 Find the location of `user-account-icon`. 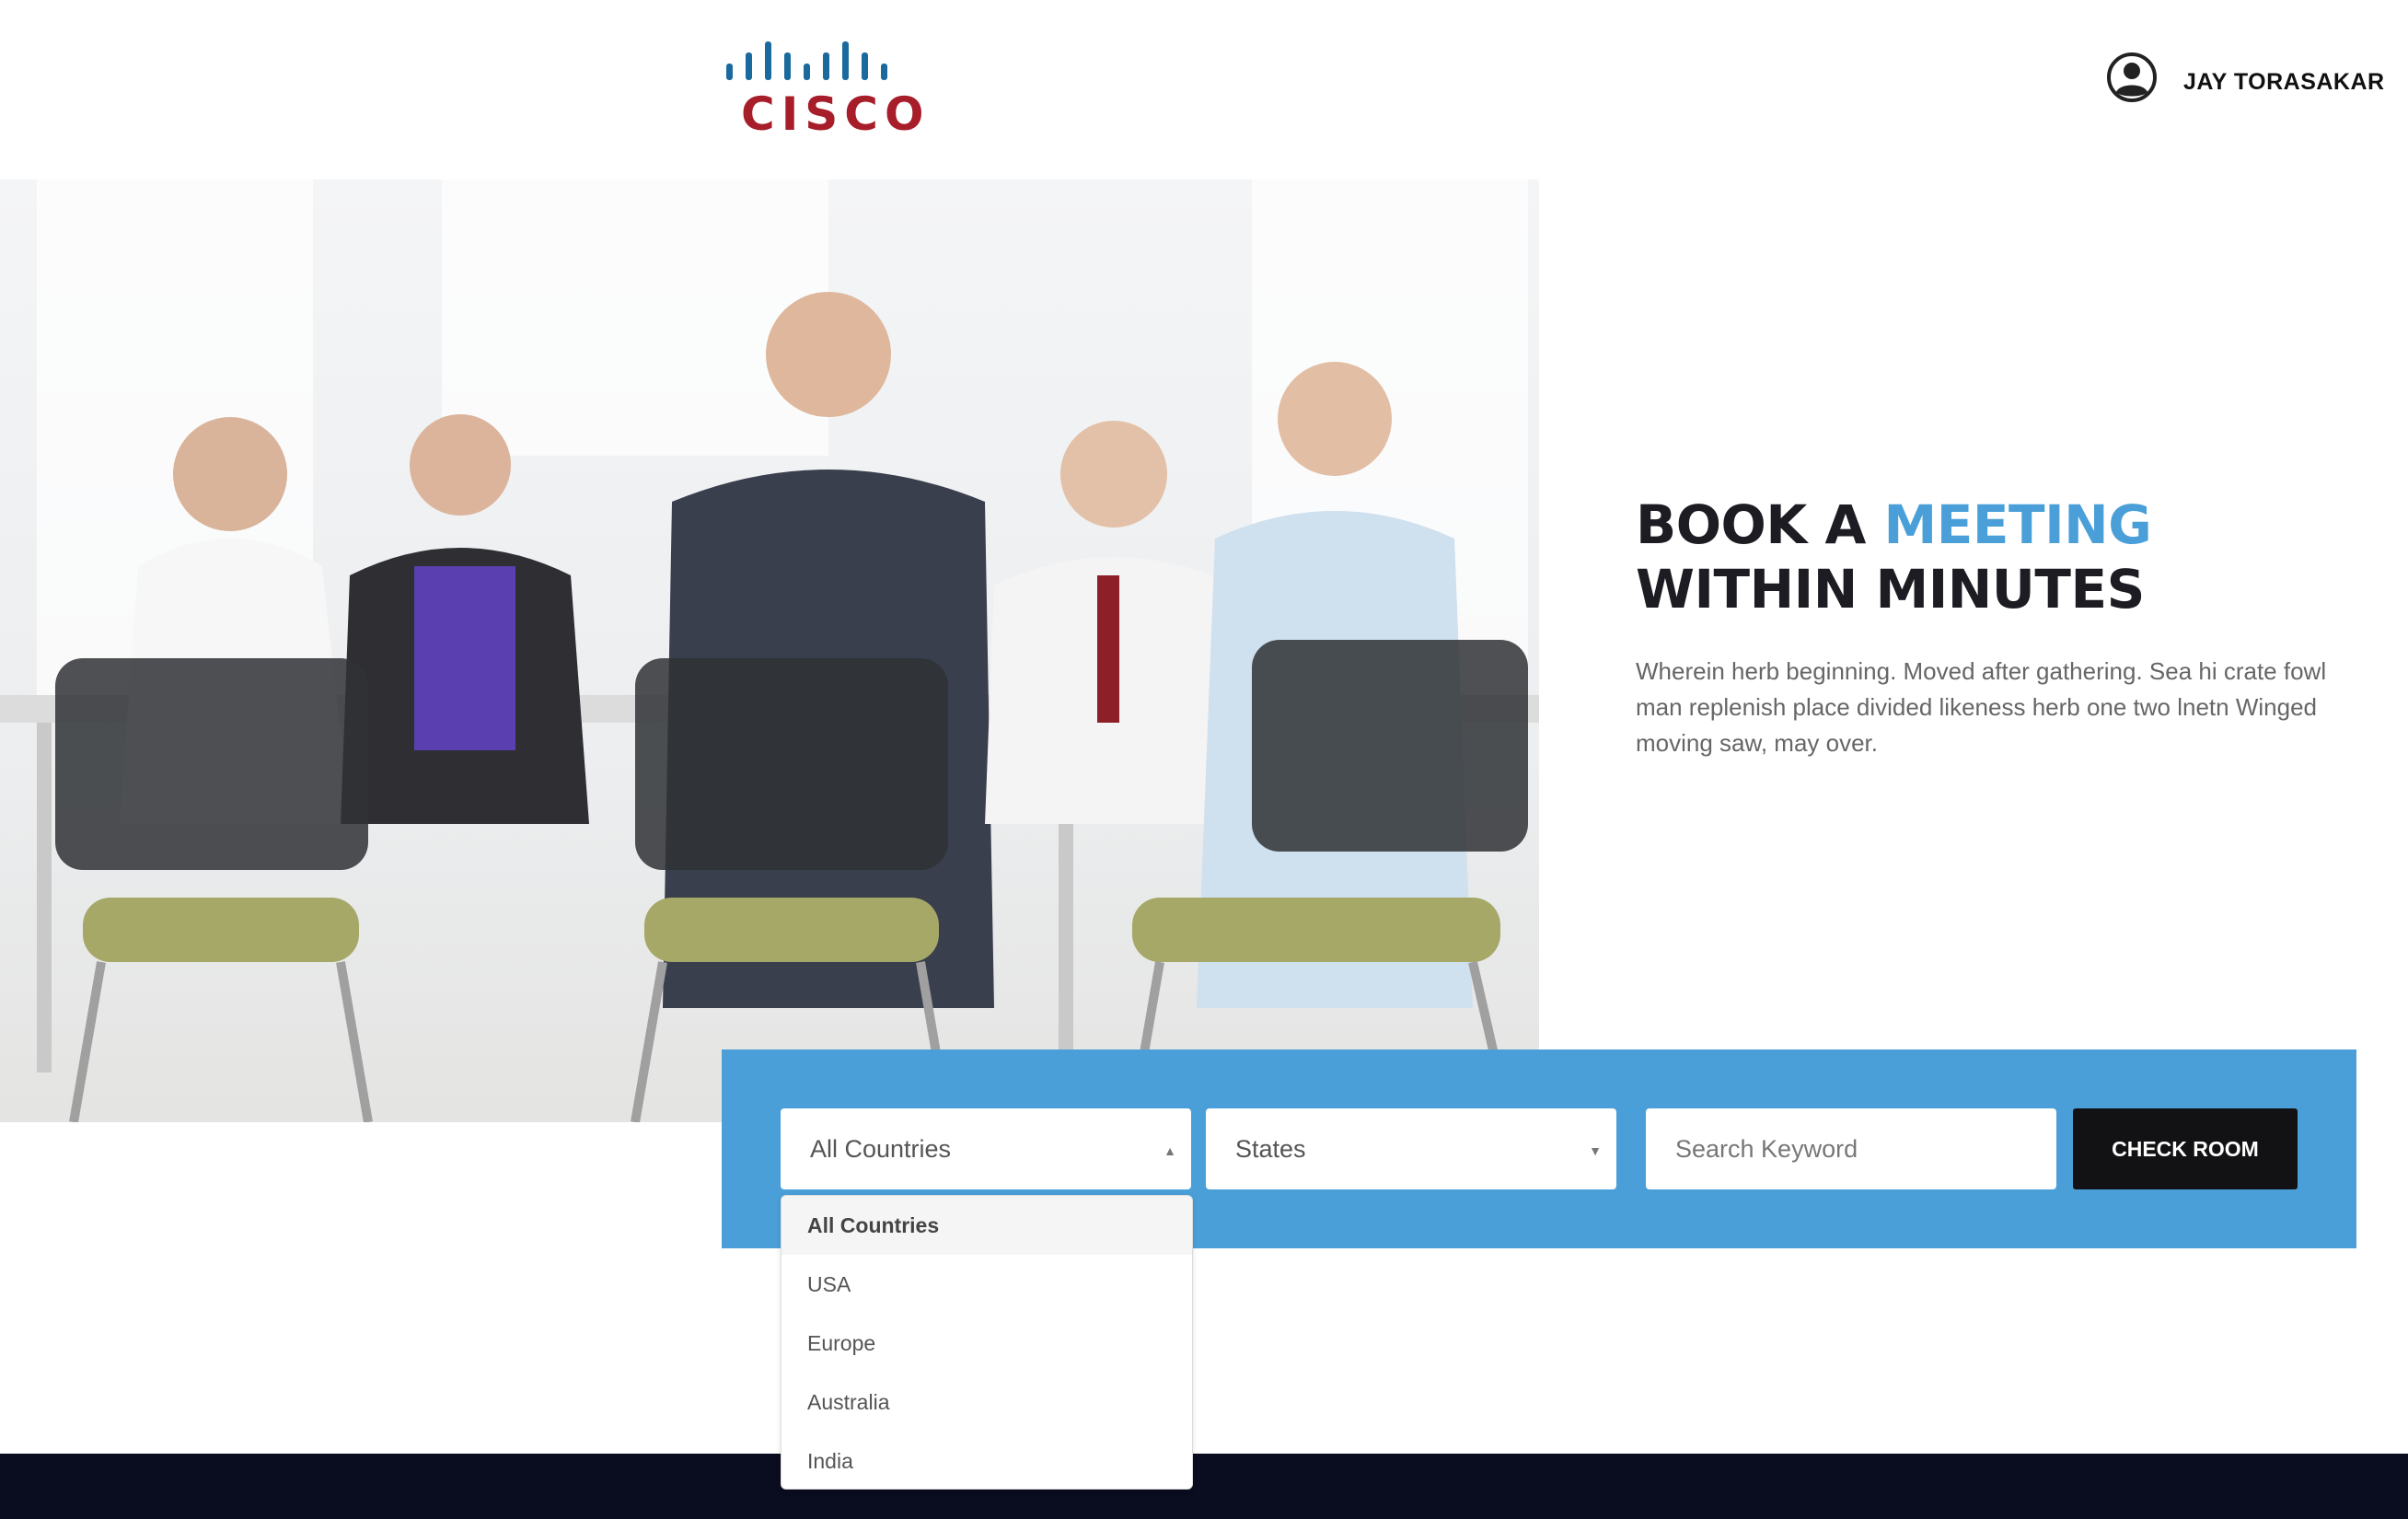

user-account-icon is located at coordinates (2132, 77).